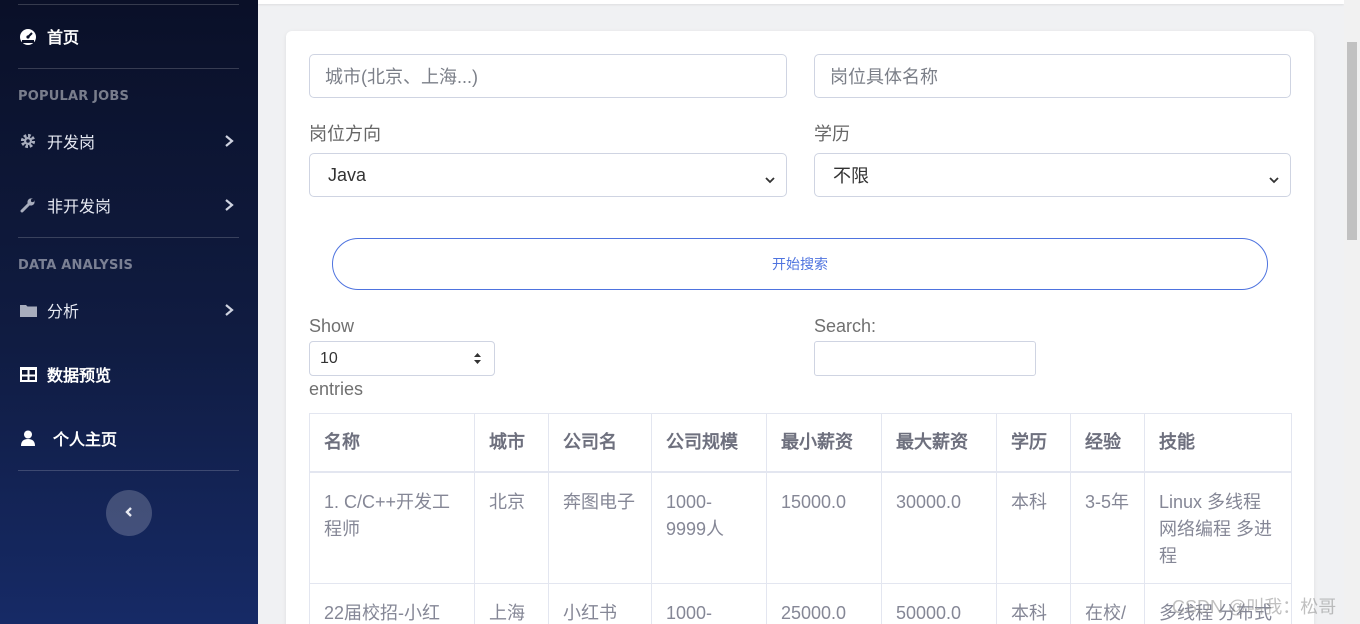  What do you see at coordinates (63, 37) in the screenshot?
I see `sidebar-item-label: 首页` at bounding box center [63, 37].